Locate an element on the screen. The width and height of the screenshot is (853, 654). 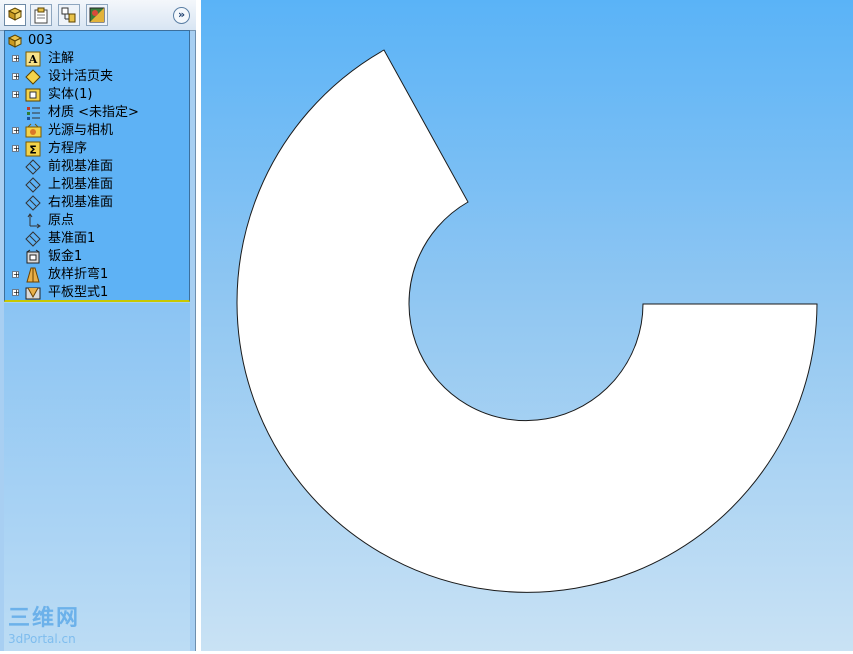
tree-item-label: 原点 is located at coordinates (61, 220).